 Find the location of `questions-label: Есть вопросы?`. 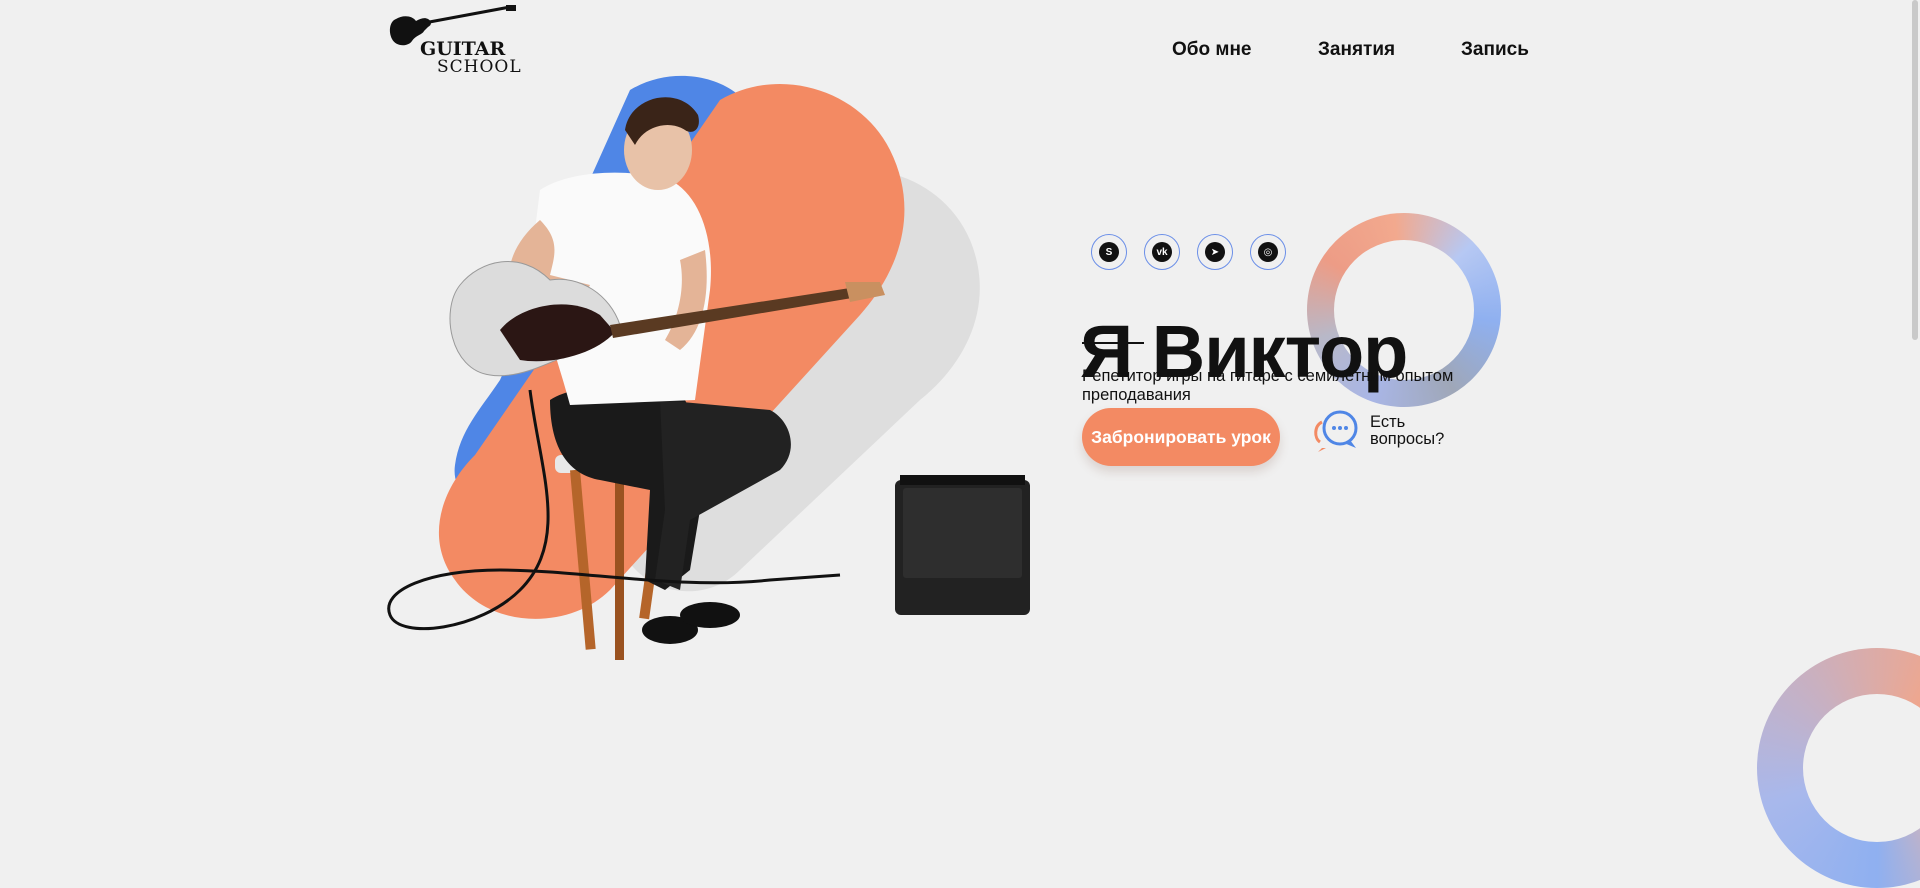

questions-label: Есть вопросы? is located at coordinates (1407, 430).